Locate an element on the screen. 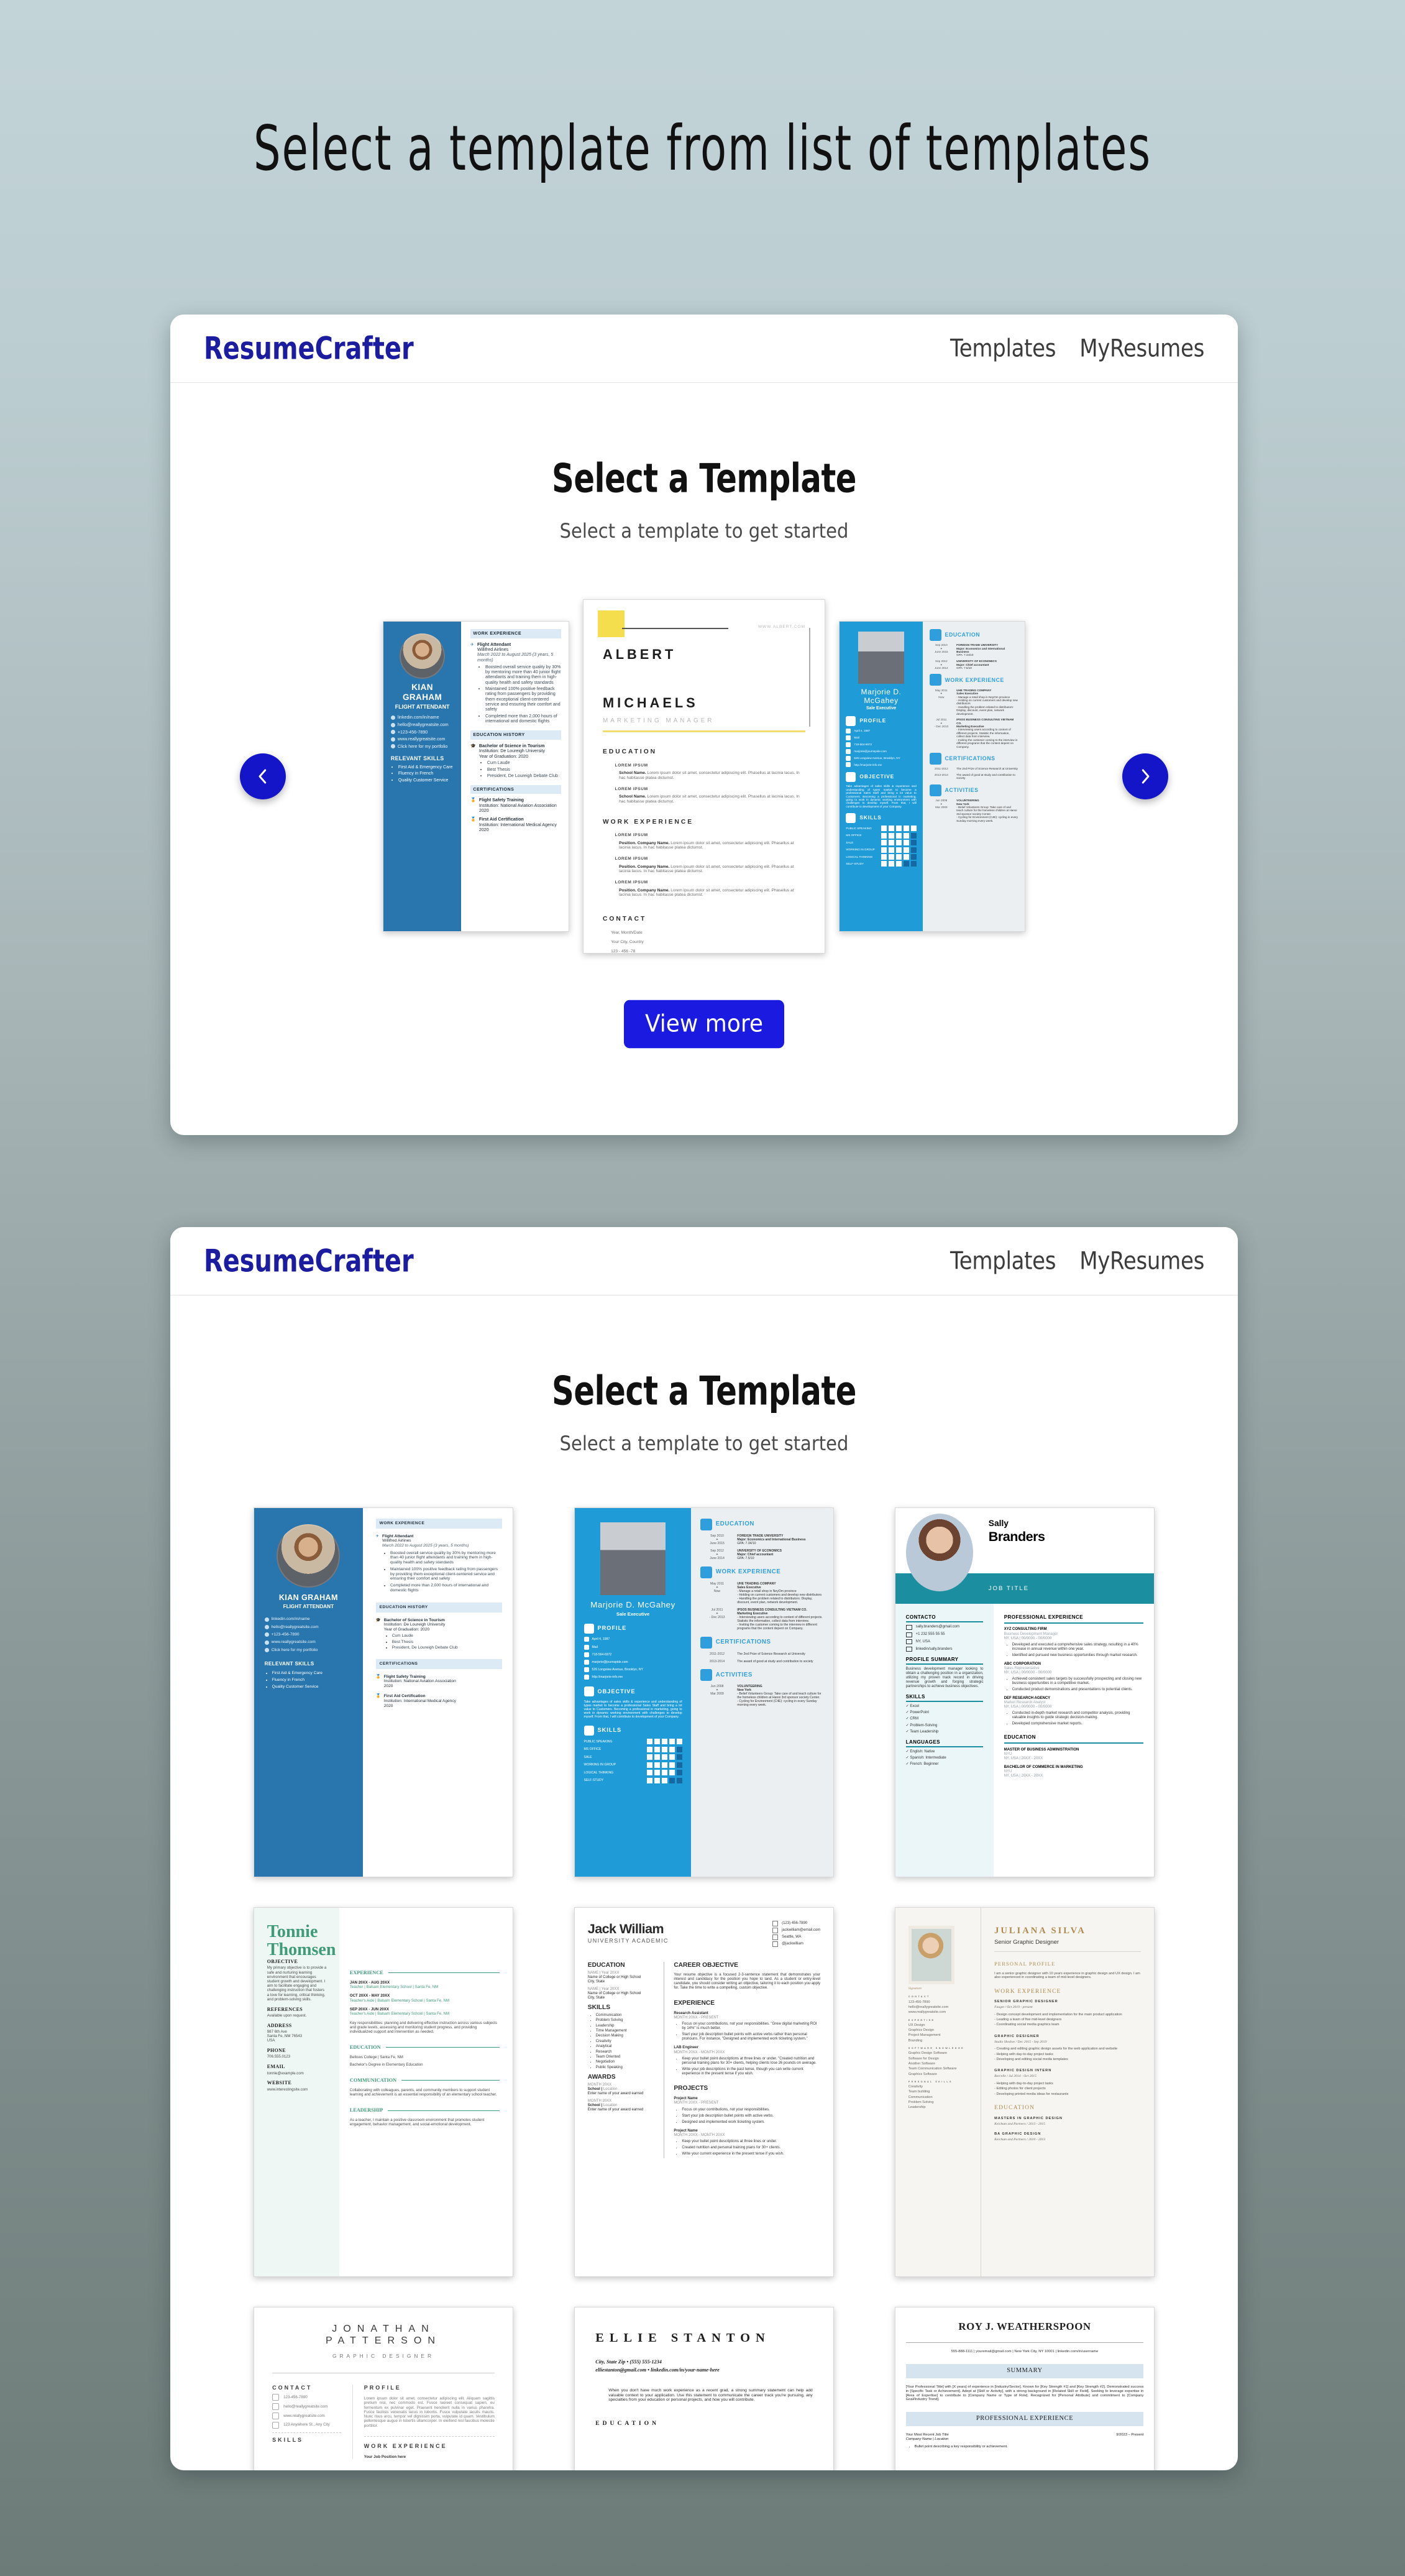 Image resolution: width=1405 pixels, height=2576 pixels. view-more-button: View more is located at coordinates (704, 1024).